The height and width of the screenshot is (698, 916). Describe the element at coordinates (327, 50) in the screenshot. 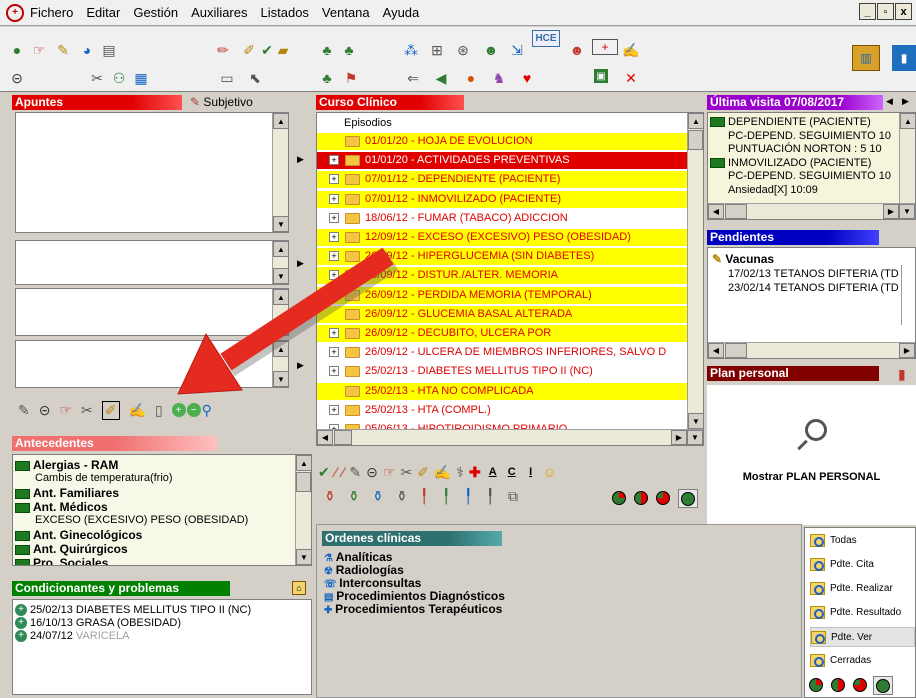

I see `people-icon: ♣` at that location.